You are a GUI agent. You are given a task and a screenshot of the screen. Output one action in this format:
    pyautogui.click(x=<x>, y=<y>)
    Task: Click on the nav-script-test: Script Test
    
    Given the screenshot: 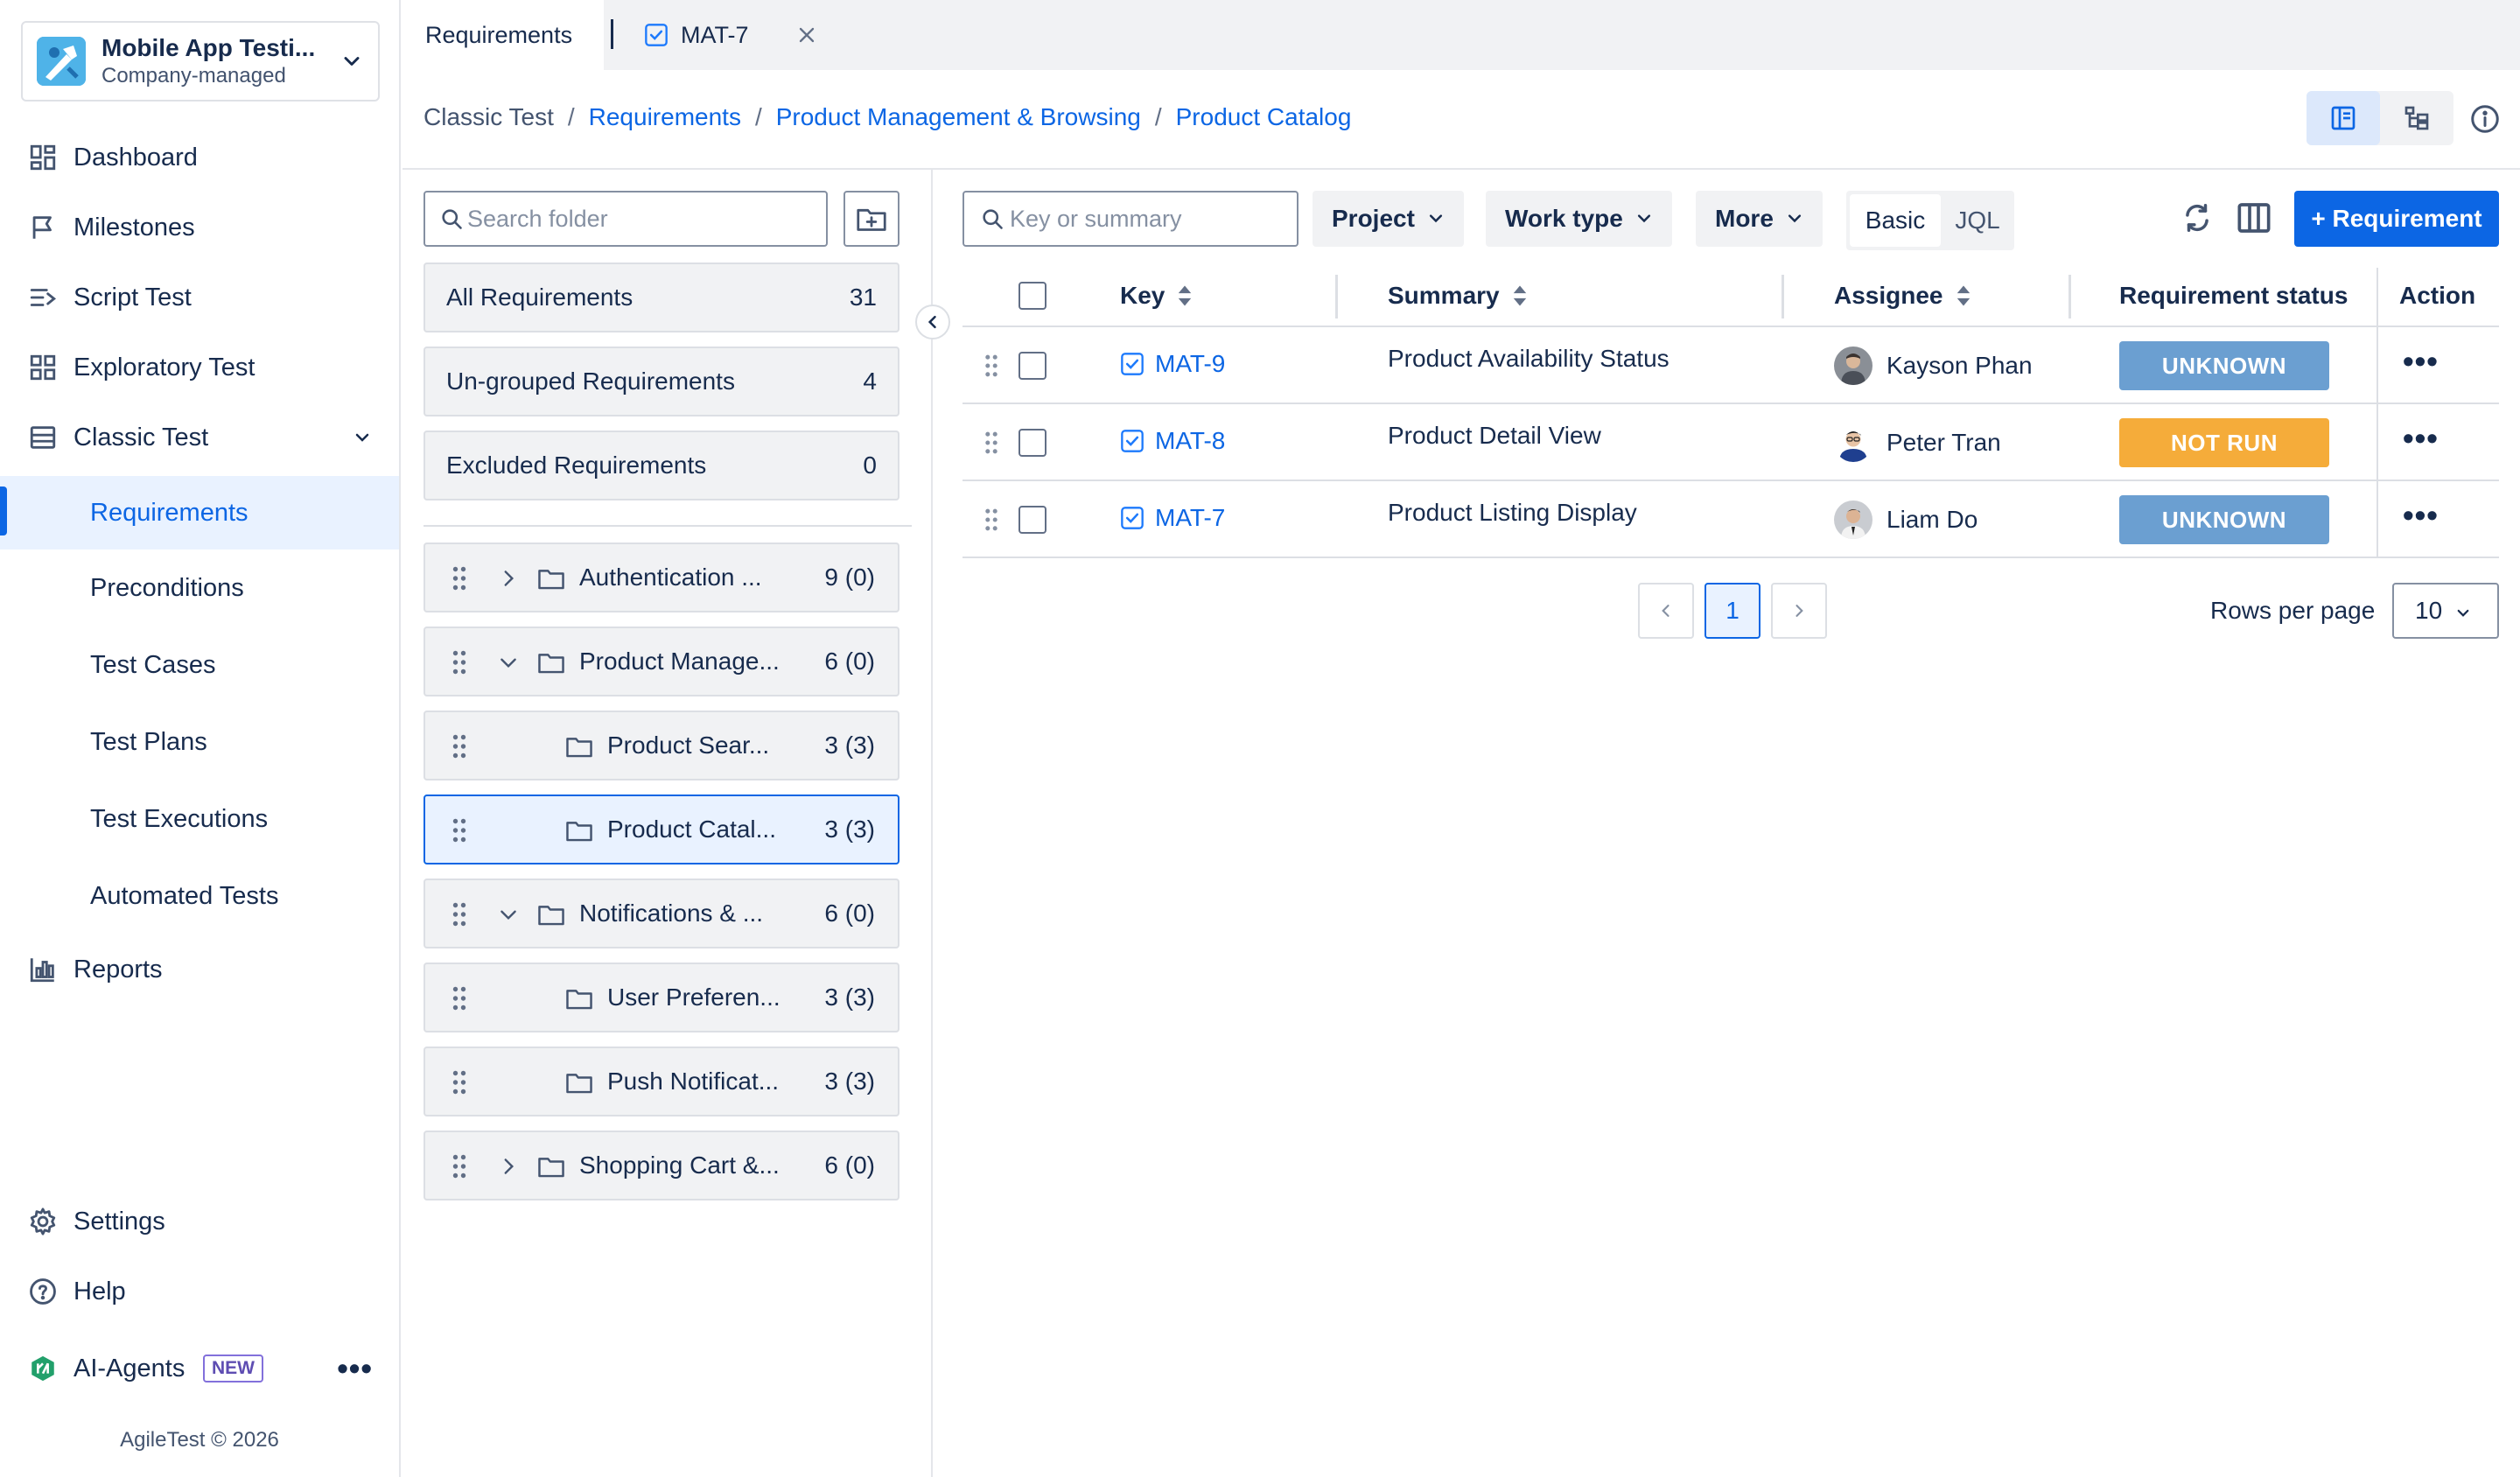 What is the action you would take?
    pyautogui.click(x=199, y=297)
    